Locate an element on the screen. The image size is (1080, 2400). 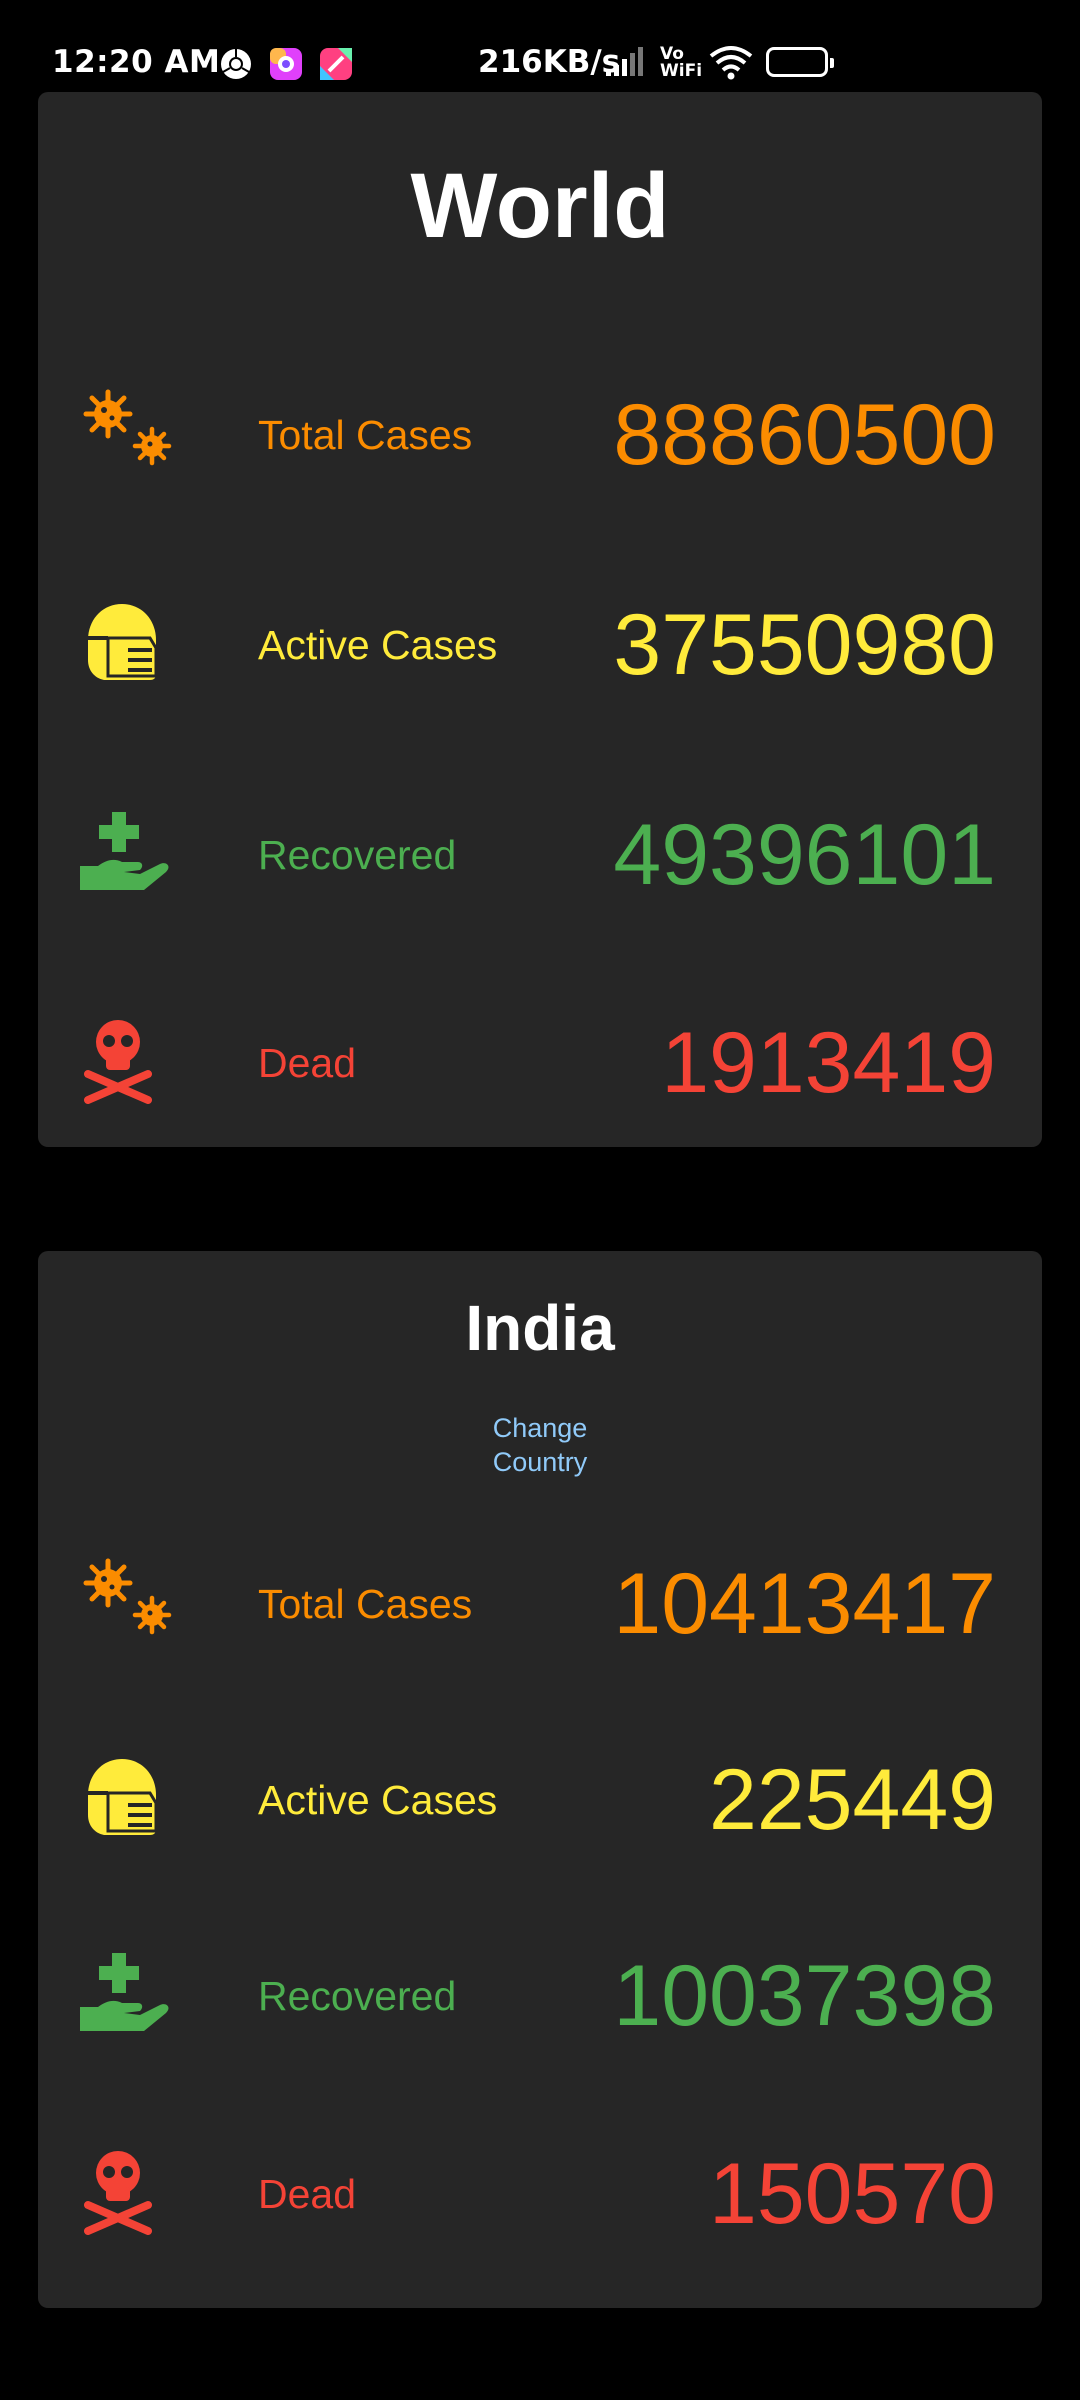
stat-row-recovered: Recovered 10037398 is located at coordinates (540, 1993).